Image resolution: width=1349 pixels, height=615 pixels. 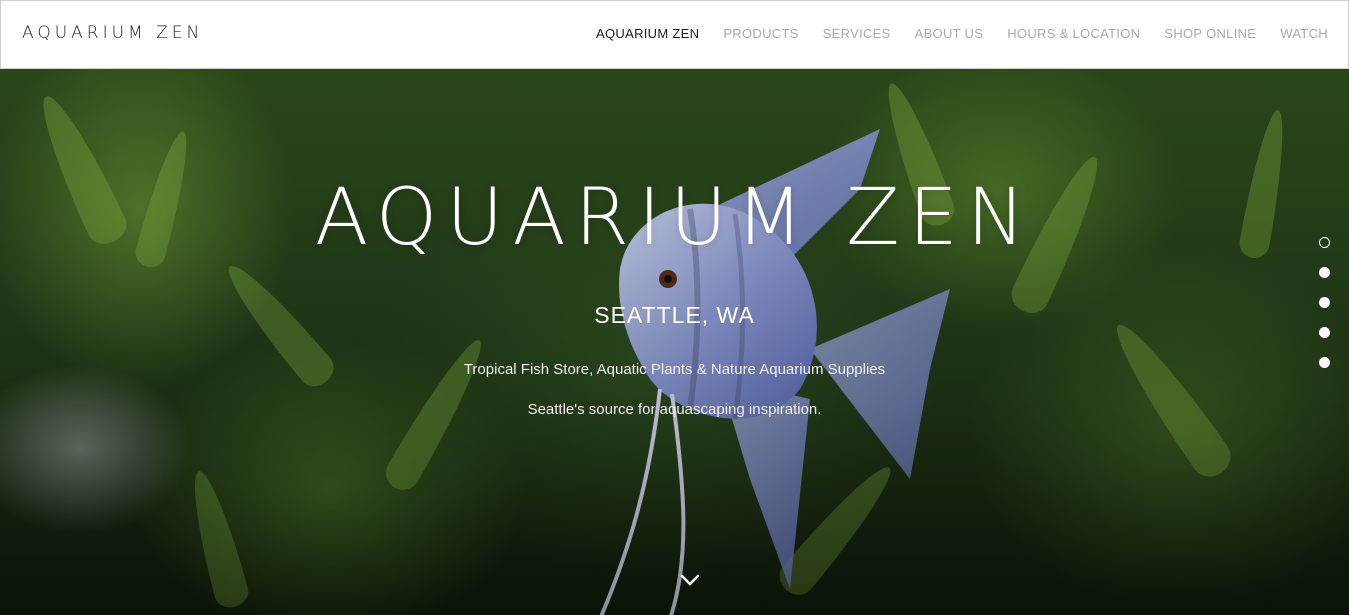 What do you see at coordinates (690, 580) in the screenshot?
I see `chevron-down-icon` at bounding box center [690, 580].